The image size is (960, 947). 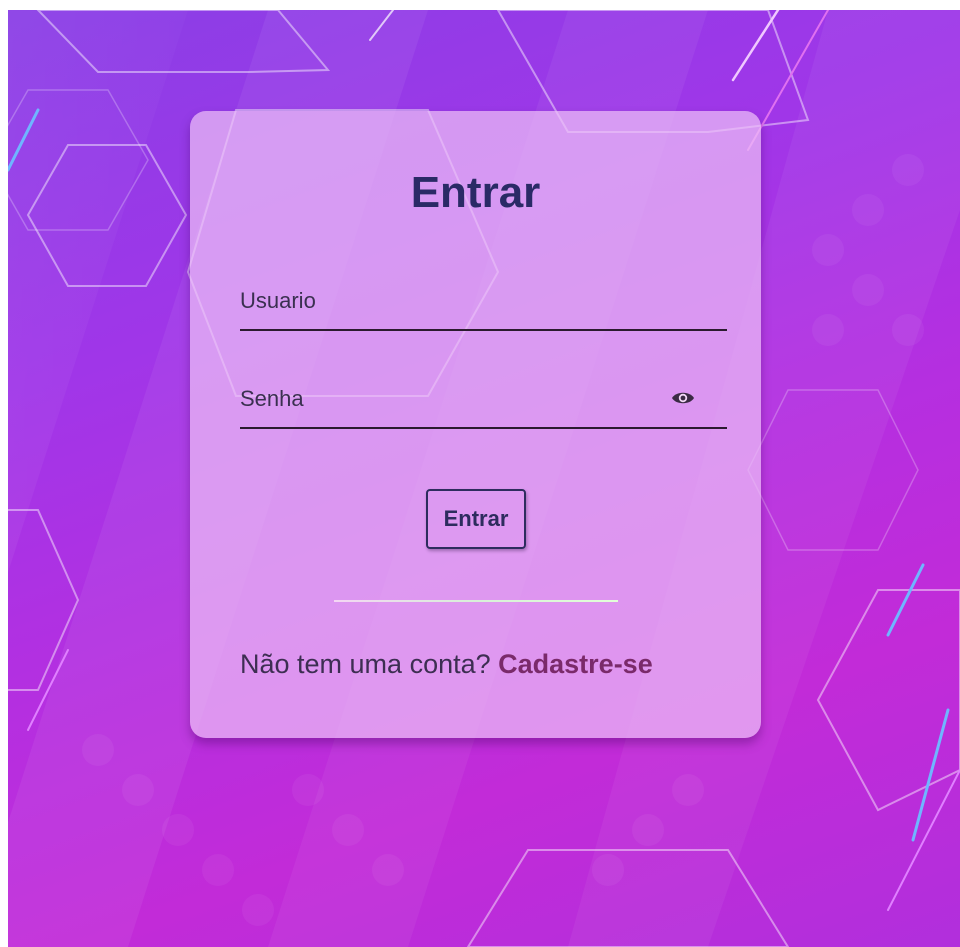 What do you see at coordinates (683, 398) in the screenshot?
I see `eye-icon` at bounding box center [683, 398].